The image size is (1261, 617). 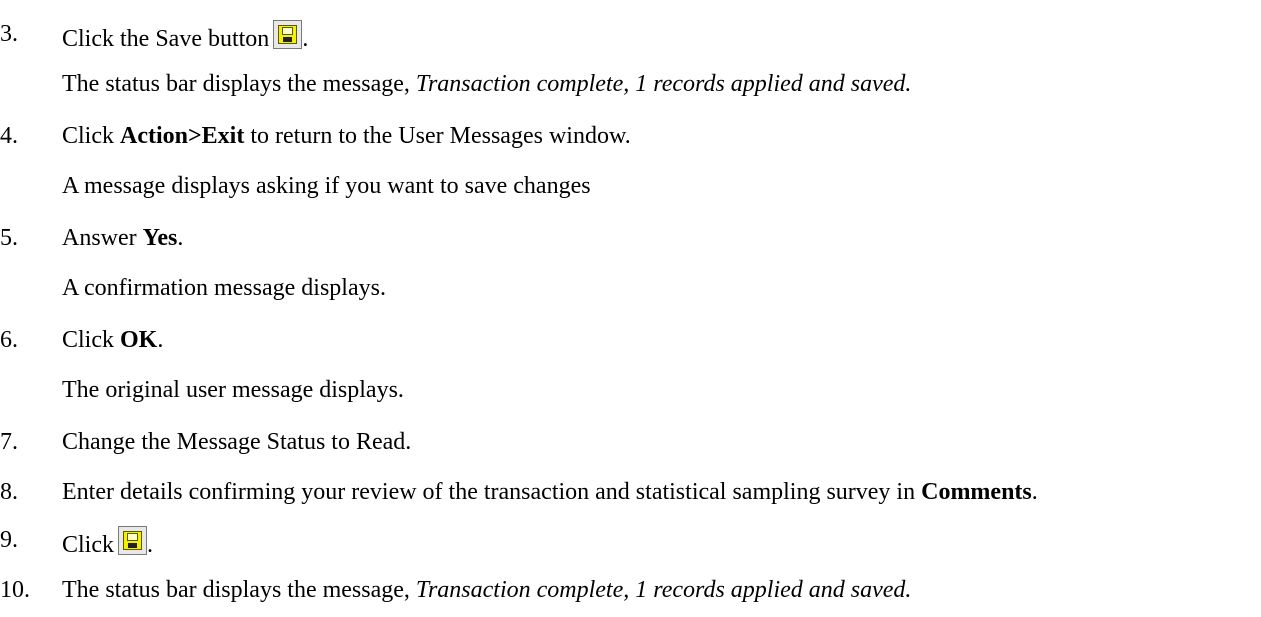 I want to click on step-text: Change the Message Status to Read., so click(x=237, y=442).